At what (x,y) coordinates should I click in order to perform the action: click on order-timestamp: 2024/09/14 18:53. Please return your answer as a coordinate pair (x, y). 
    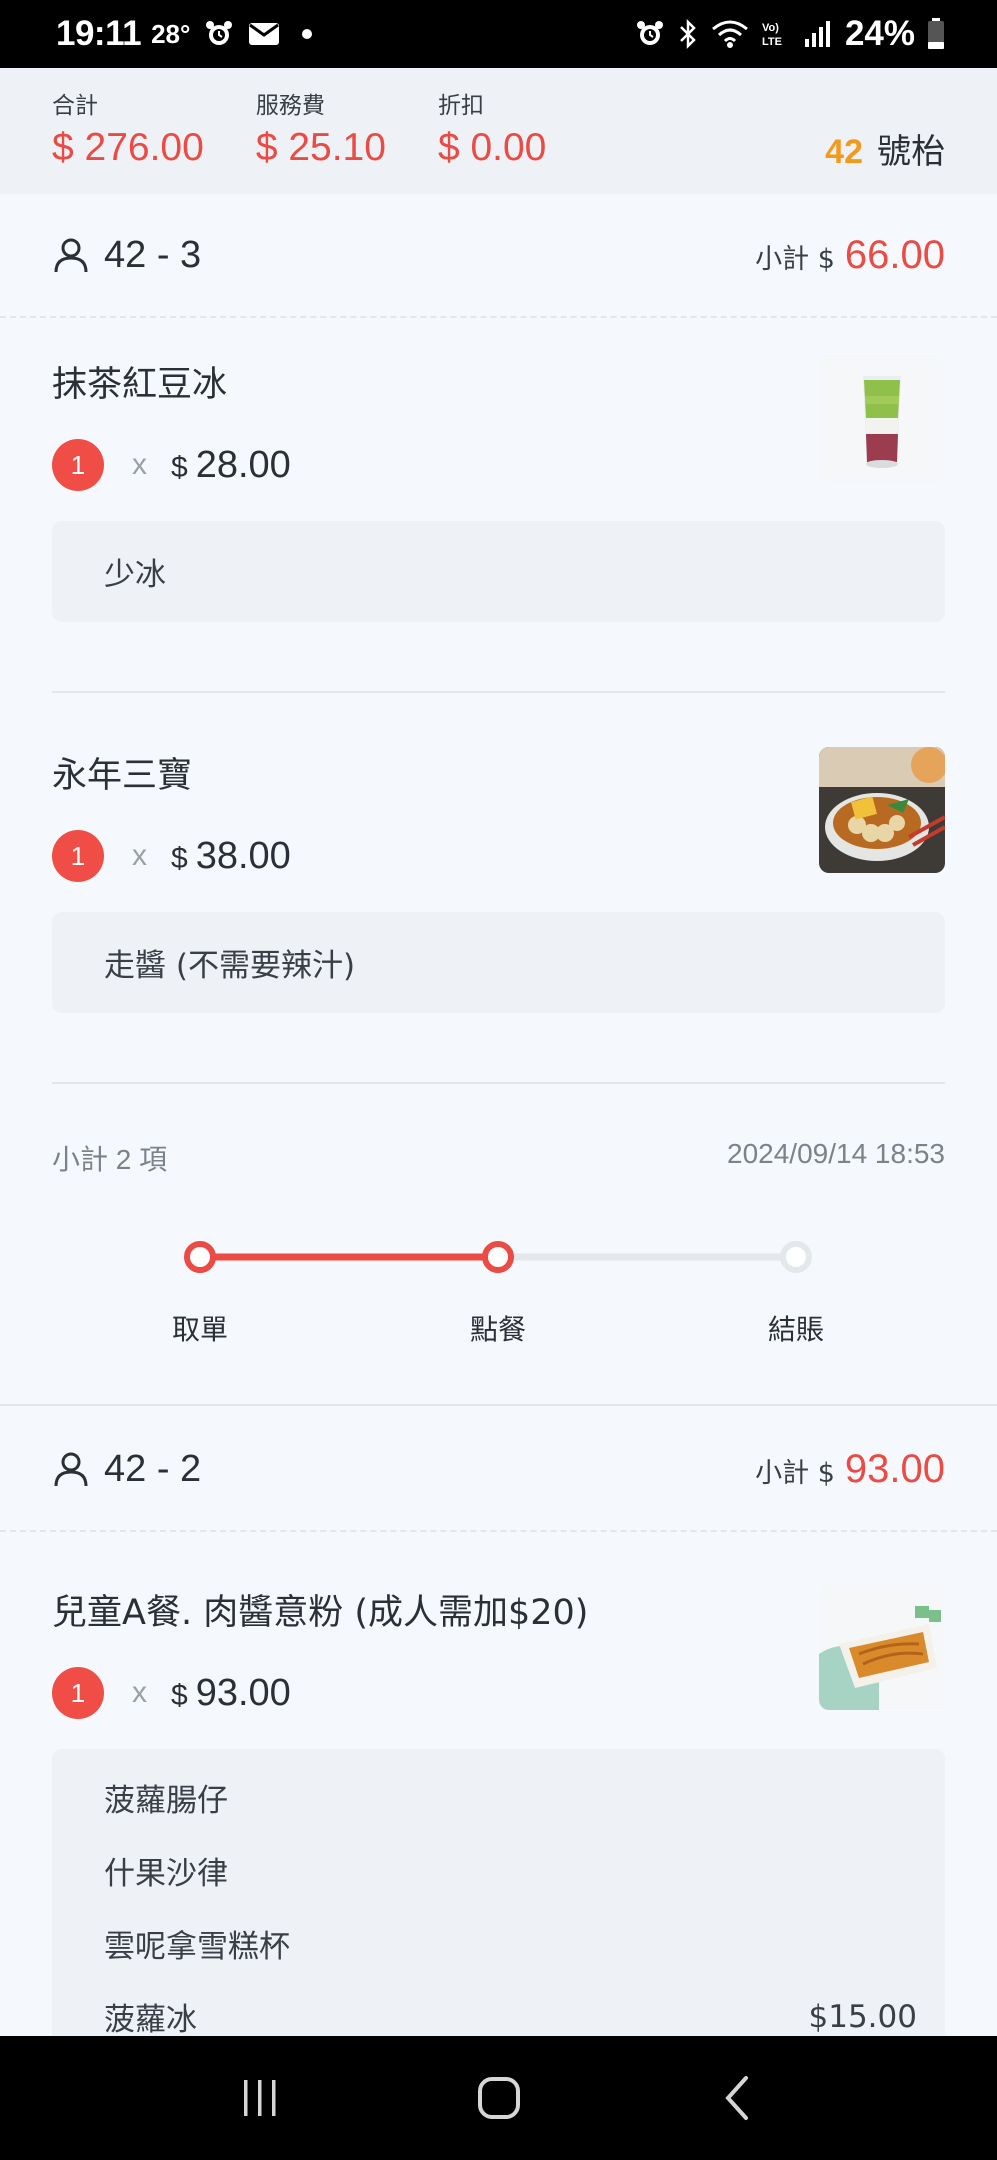
    Looking at the image, I should click on (836, 1153).